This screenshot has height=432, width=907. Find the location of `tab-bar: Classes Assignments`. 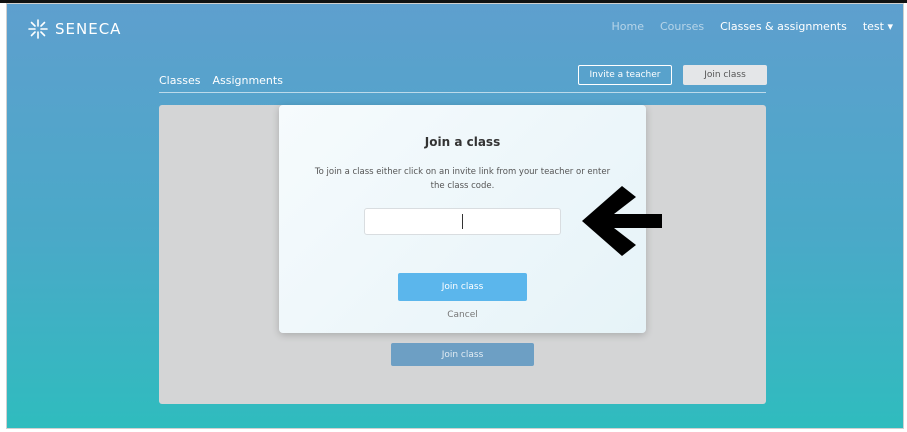

tab-bar: Classes Assignments is located at coordinates (227, 80).